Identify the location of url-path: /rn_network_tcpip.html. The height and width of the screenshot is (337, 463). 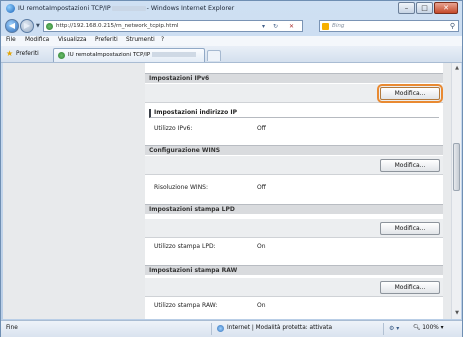
(146, 26).